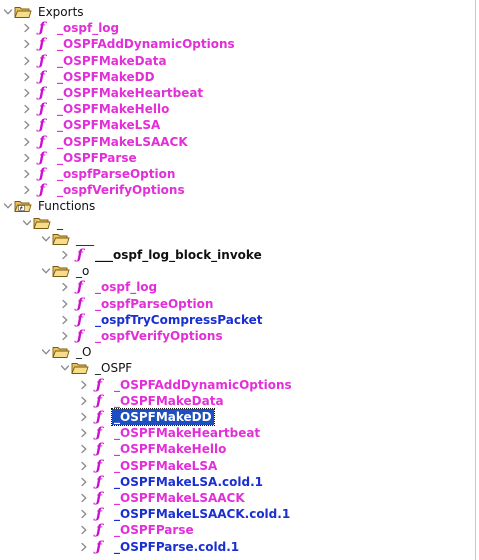  Describe the element at coordinates (237, 223) in the screenshot. I see `tree-folder-row: _` at that location.